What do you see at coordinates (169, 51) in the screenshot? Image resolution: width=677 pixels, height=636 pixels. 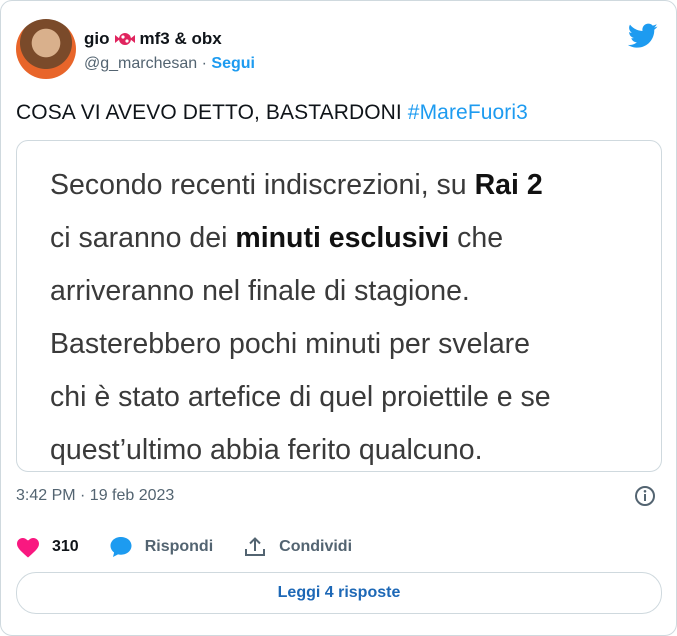 I see `author-block: gio mf3 & obx @g_marchesan · Segui` at bounding box center [169, 51].